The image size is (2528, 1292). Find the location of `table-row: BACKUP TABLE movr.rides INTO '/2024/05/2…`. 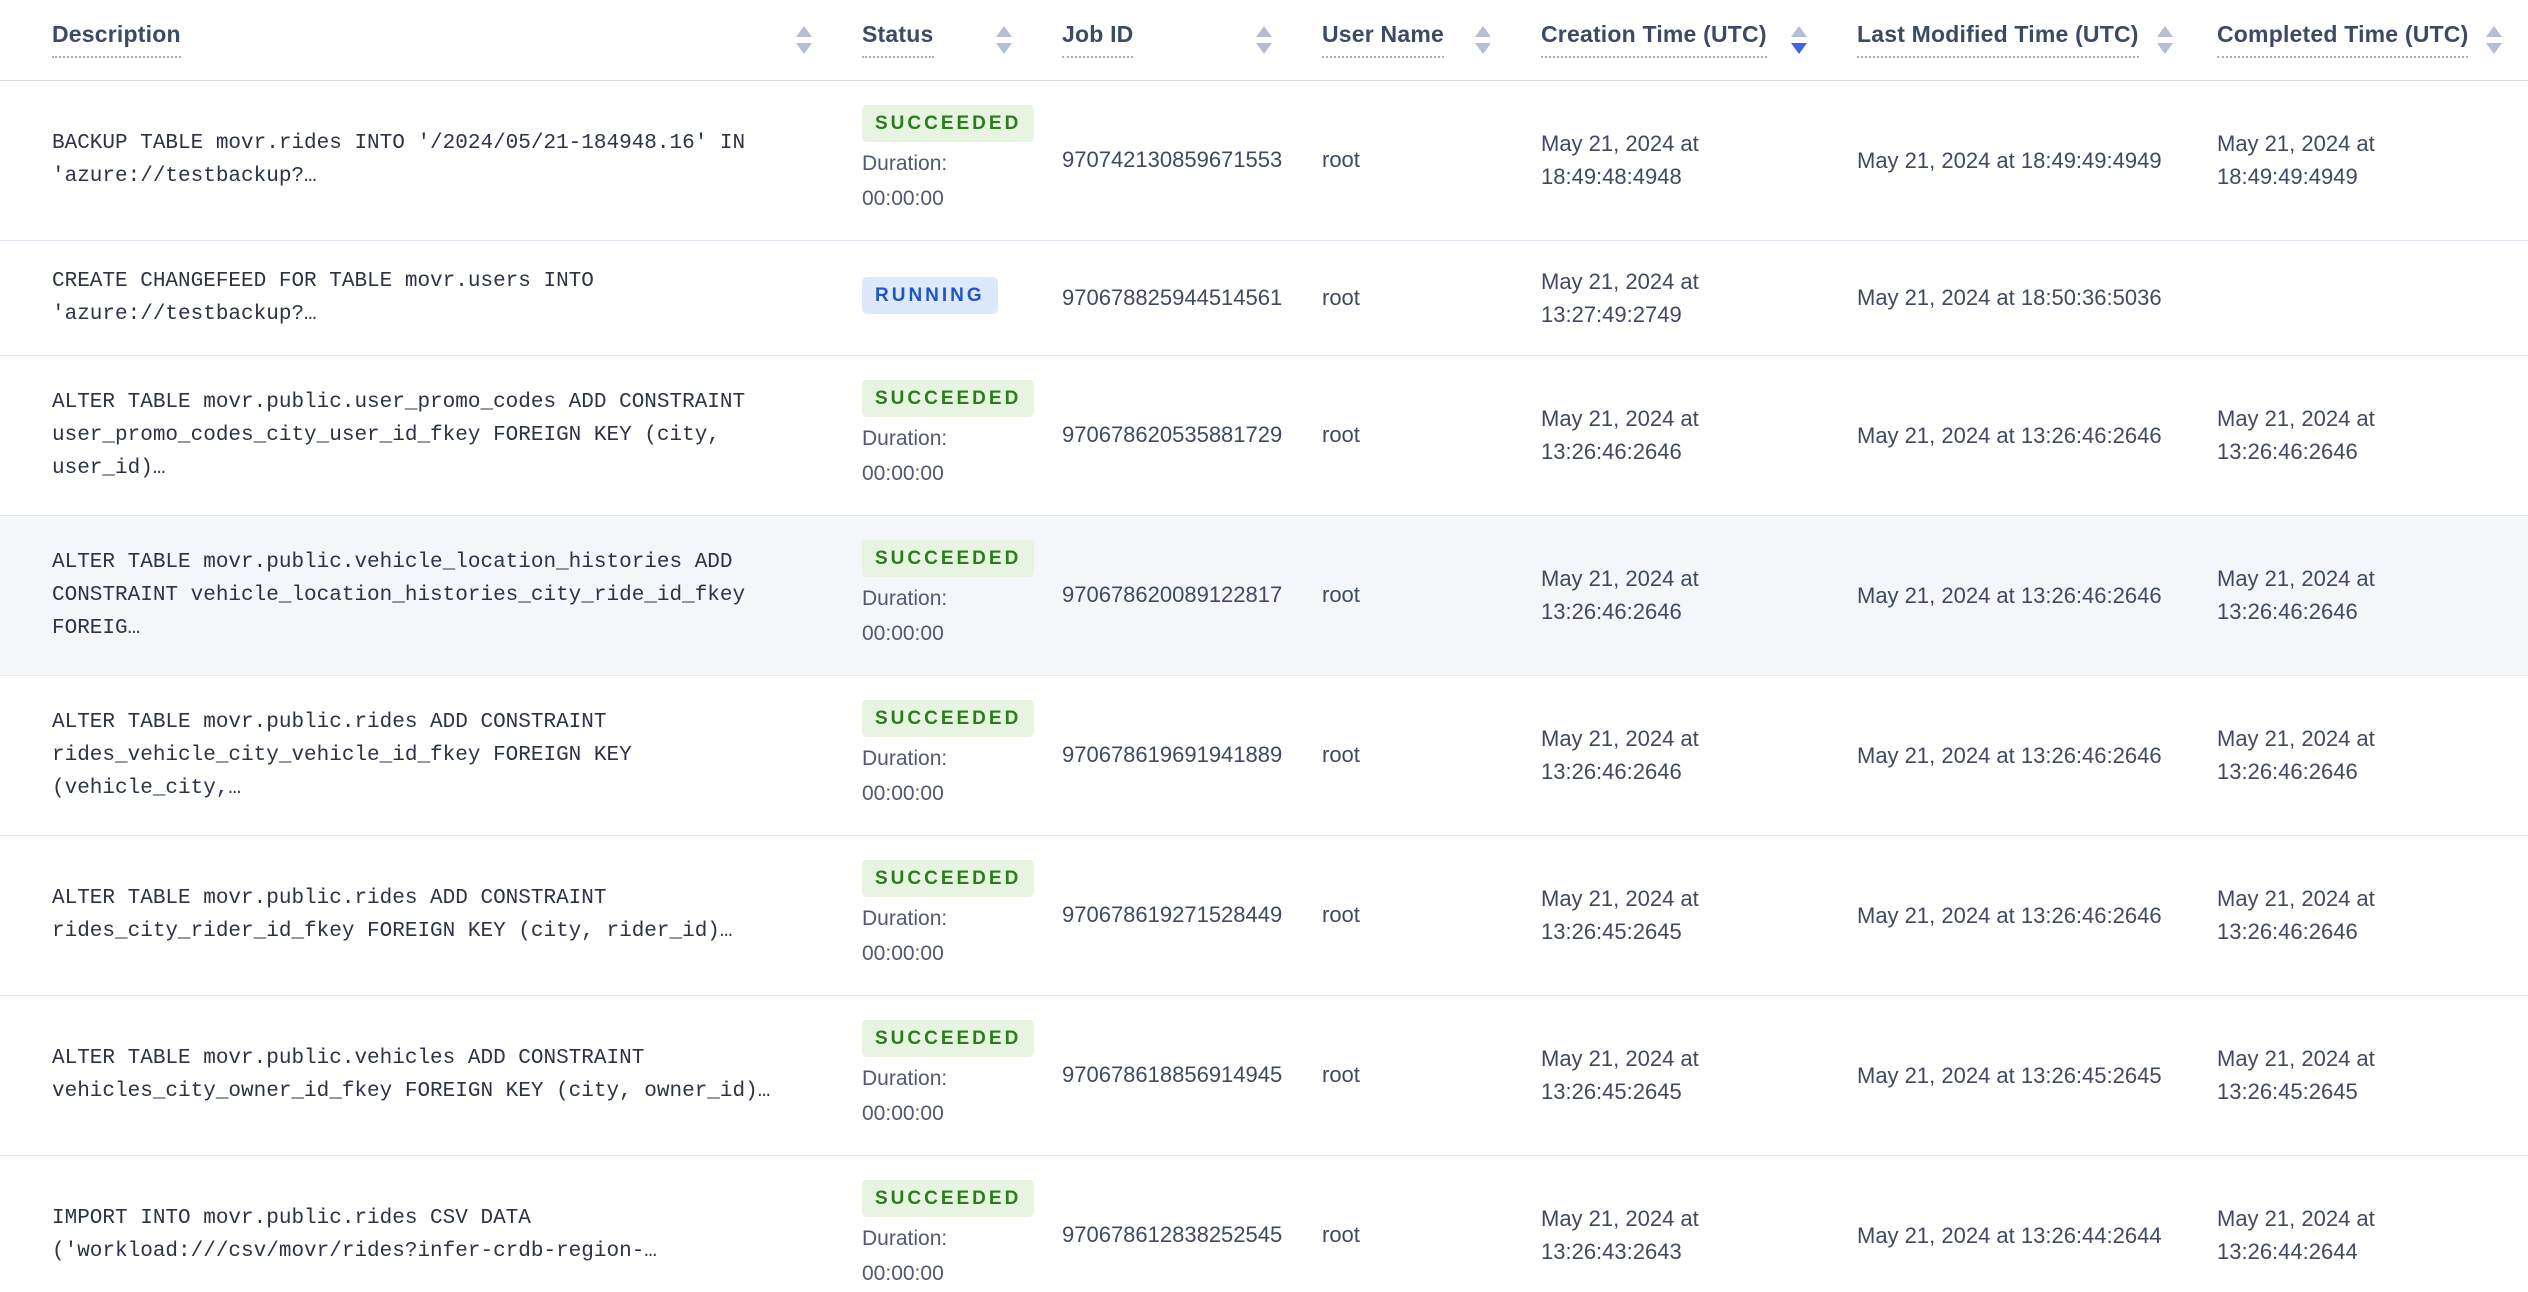

table-row: BACKUP TABLE movr.rides INTO '/2024/05/2… is located at coordinates (1264, 160).